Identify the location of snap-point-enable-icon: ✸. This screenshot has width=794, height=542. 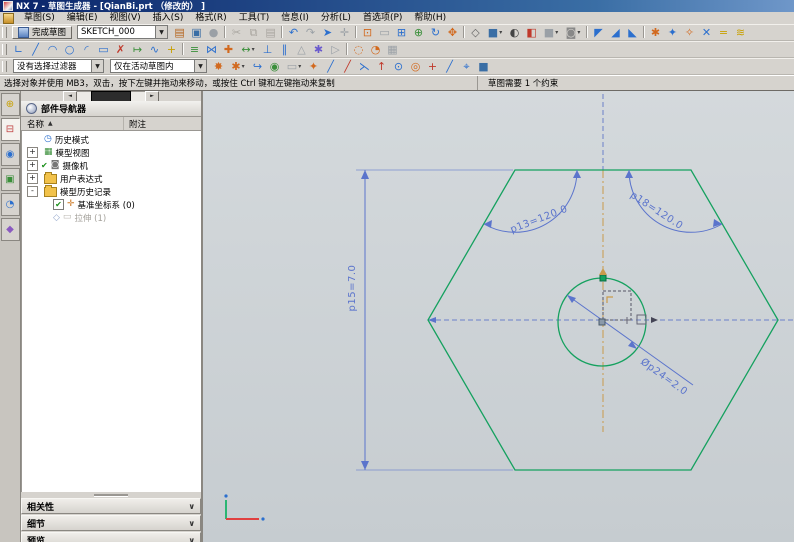
(218, 66).